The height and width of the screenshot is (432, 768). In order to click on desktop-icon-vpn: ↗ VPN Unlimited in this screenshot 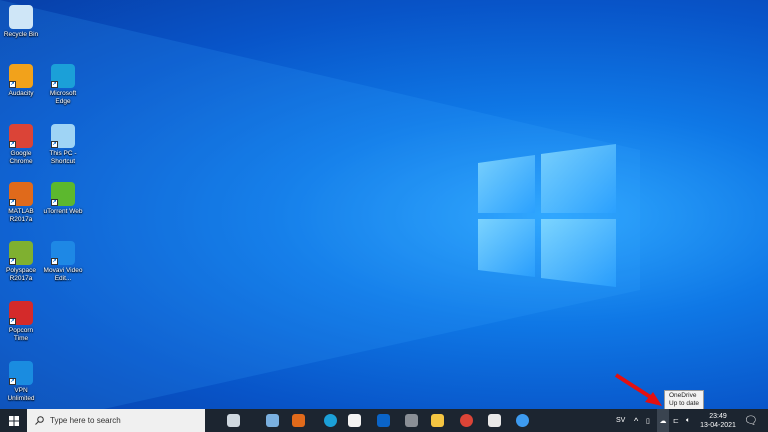, I will do `click(21, 382)`.